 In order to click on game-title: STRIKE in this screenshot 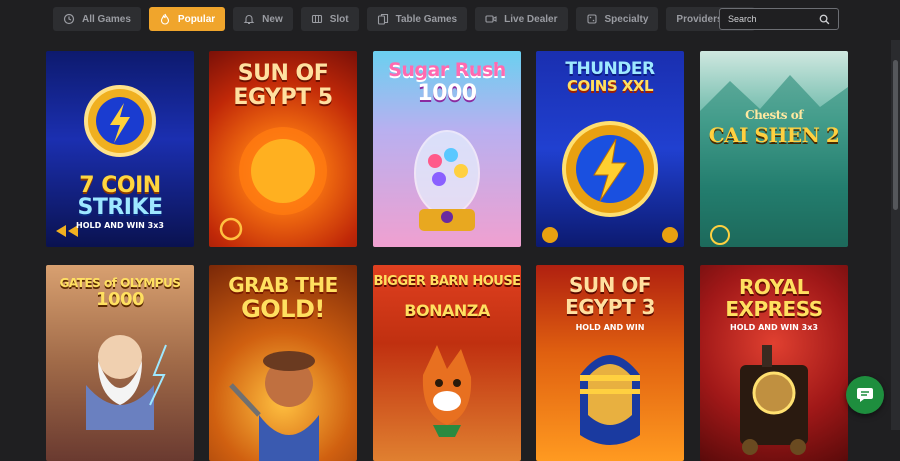, I will do `click(120, 207)`.